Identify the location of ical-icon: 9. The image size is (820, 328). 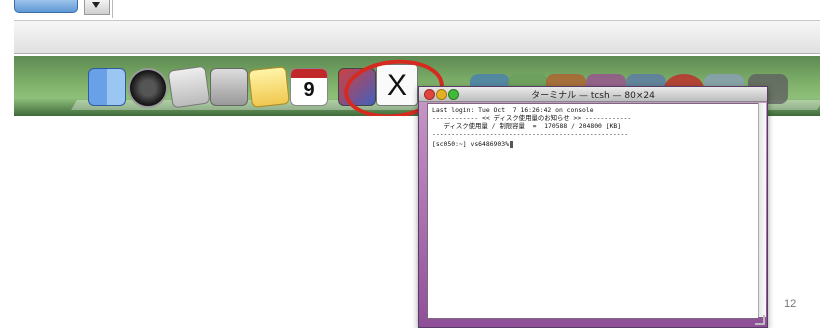
(309, 87).